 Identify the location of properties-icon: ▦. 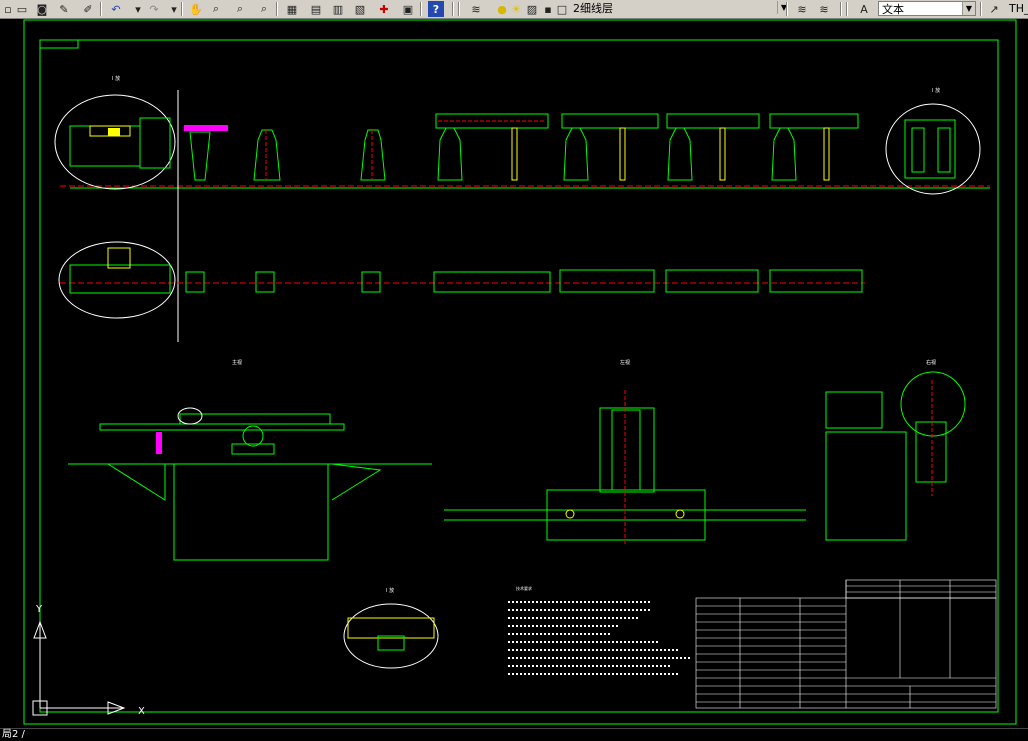
(292, 9).